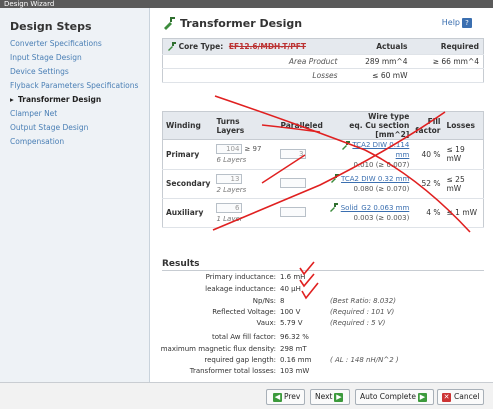  What do you see at coordinates (375, 179) in the screenshot?
I see `wire-type-link: TCA2 DIW 0.32 mm` at bounding box center [375, 179].